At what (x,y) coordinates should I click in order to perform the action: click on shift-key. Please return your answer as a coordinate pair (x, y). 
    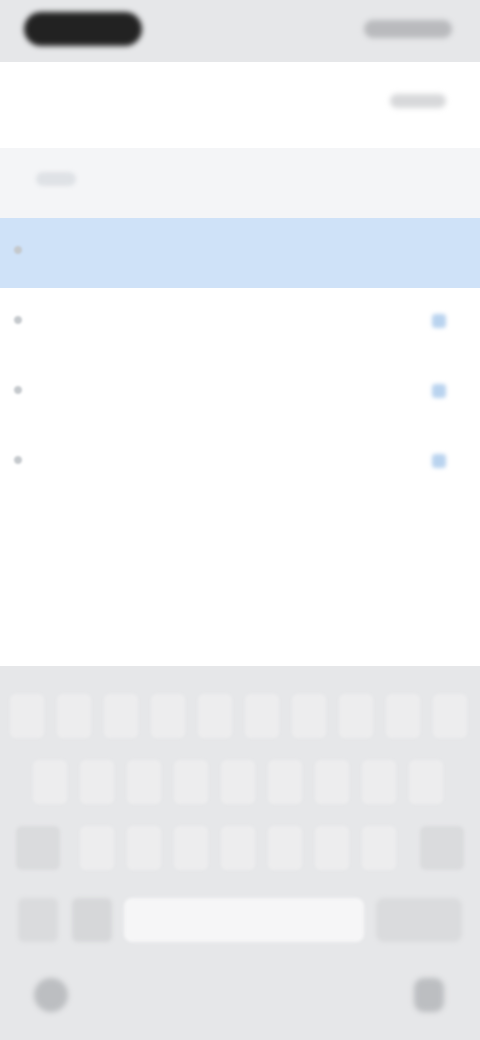
    Looking at the image, I should click on (38, 848).